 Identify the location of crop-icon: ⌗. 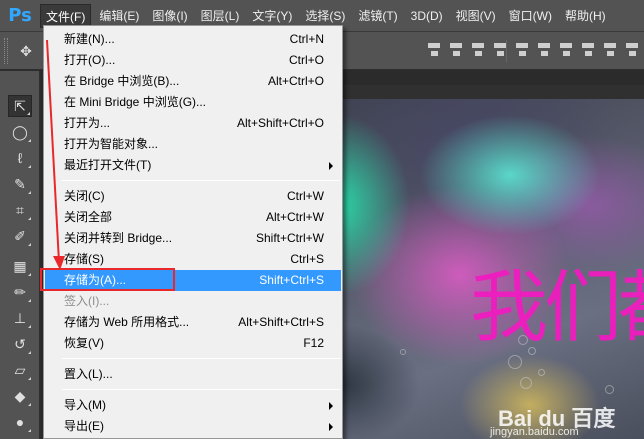
(20, 210).